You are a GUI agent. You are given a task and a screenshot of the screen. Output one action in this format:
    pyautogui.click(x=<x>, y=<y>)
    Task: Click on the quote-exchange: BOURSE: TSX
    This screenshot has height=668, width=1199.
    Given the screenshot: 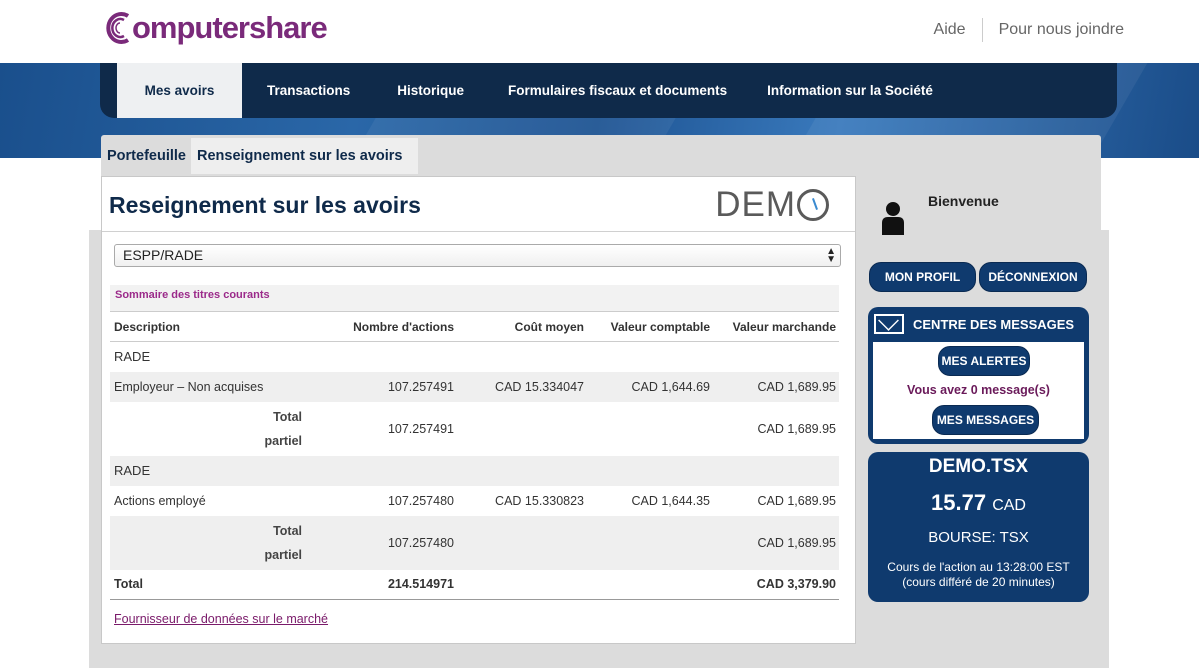 What is the action you would take?
    pyautogui.click(x=978, y=537)
    